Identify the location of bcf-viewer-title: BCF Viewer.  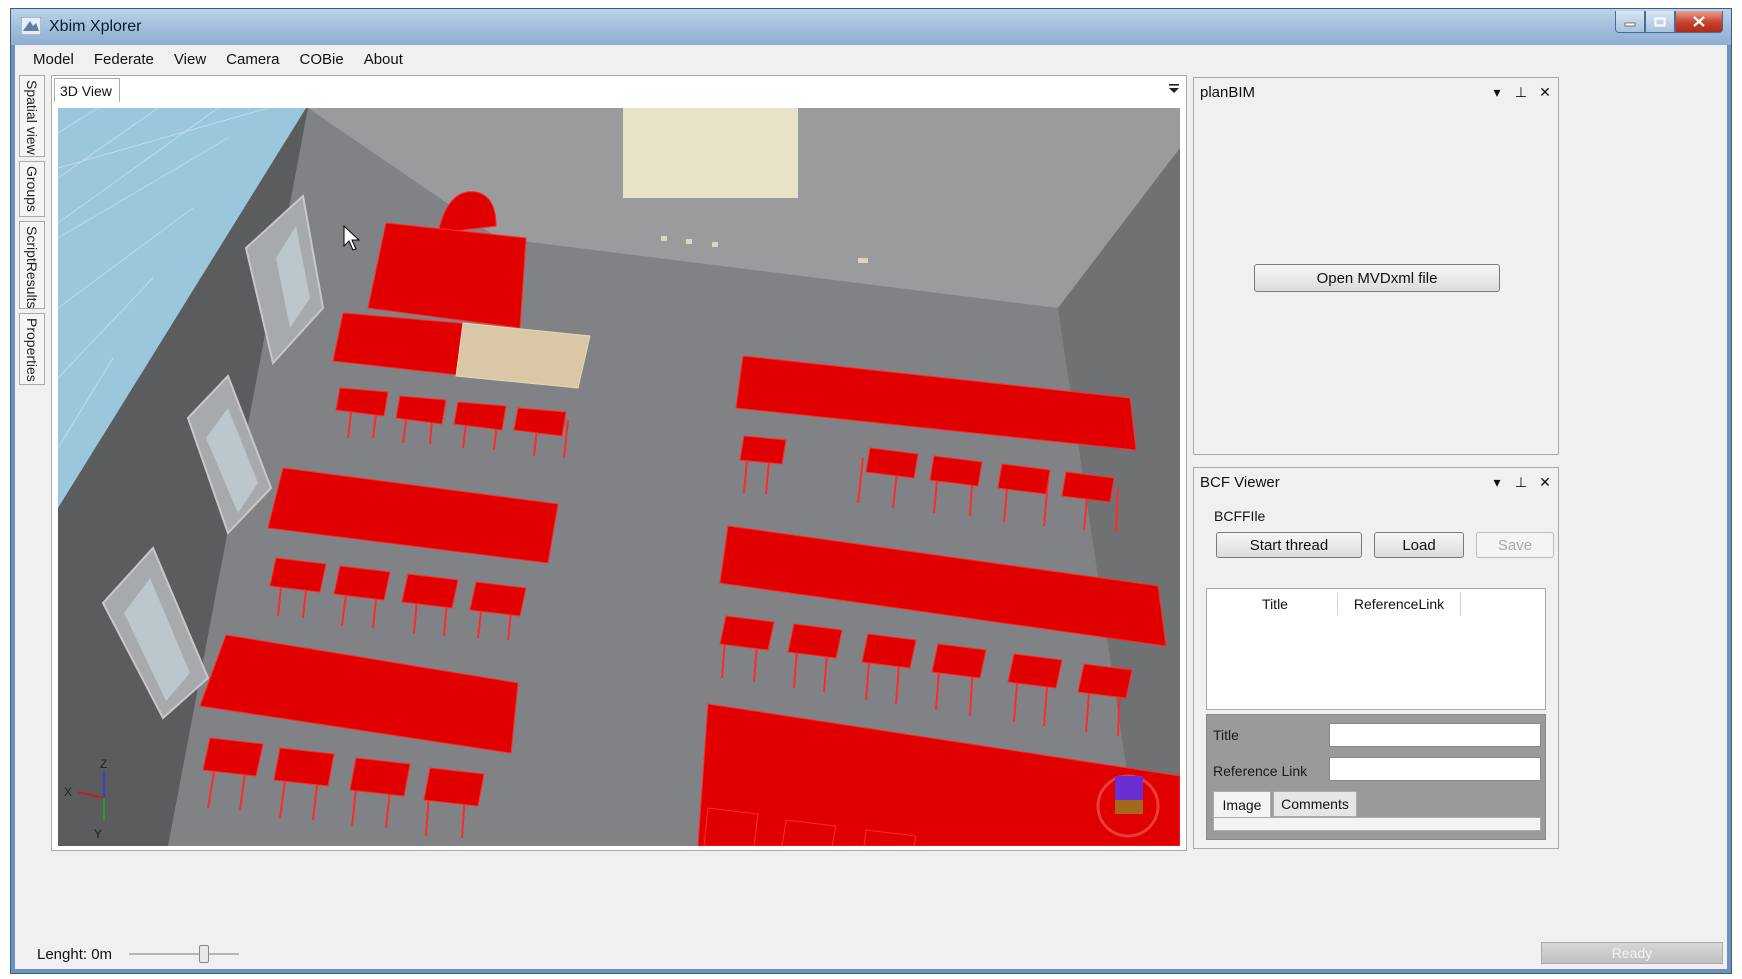
(1240, 482).